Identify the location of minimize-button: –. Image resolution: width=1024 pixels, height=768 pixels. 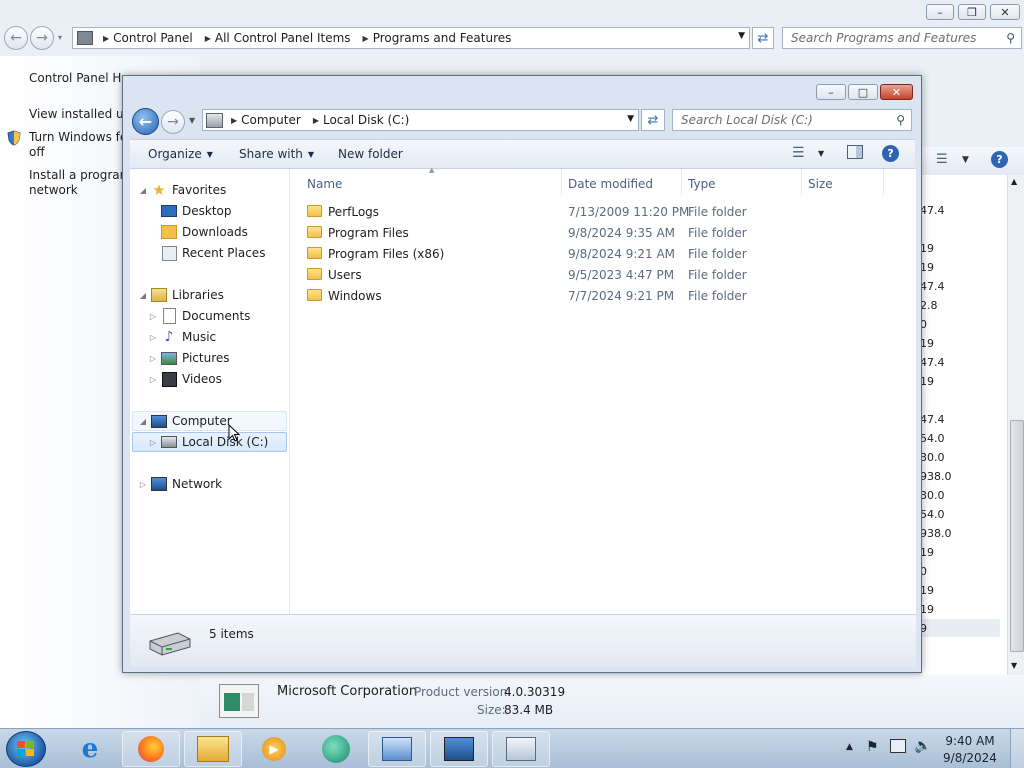
(831, 92).